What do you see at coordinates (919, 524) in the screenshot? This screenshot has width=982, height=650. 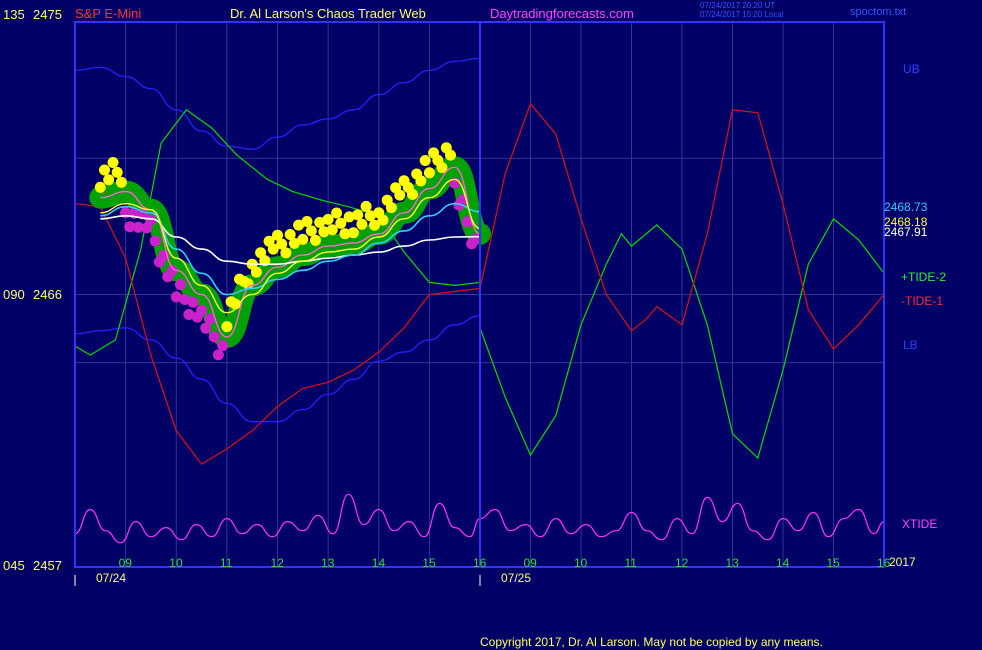 I see `label-xtide: XTIDE` at bounding box center [919, 524].